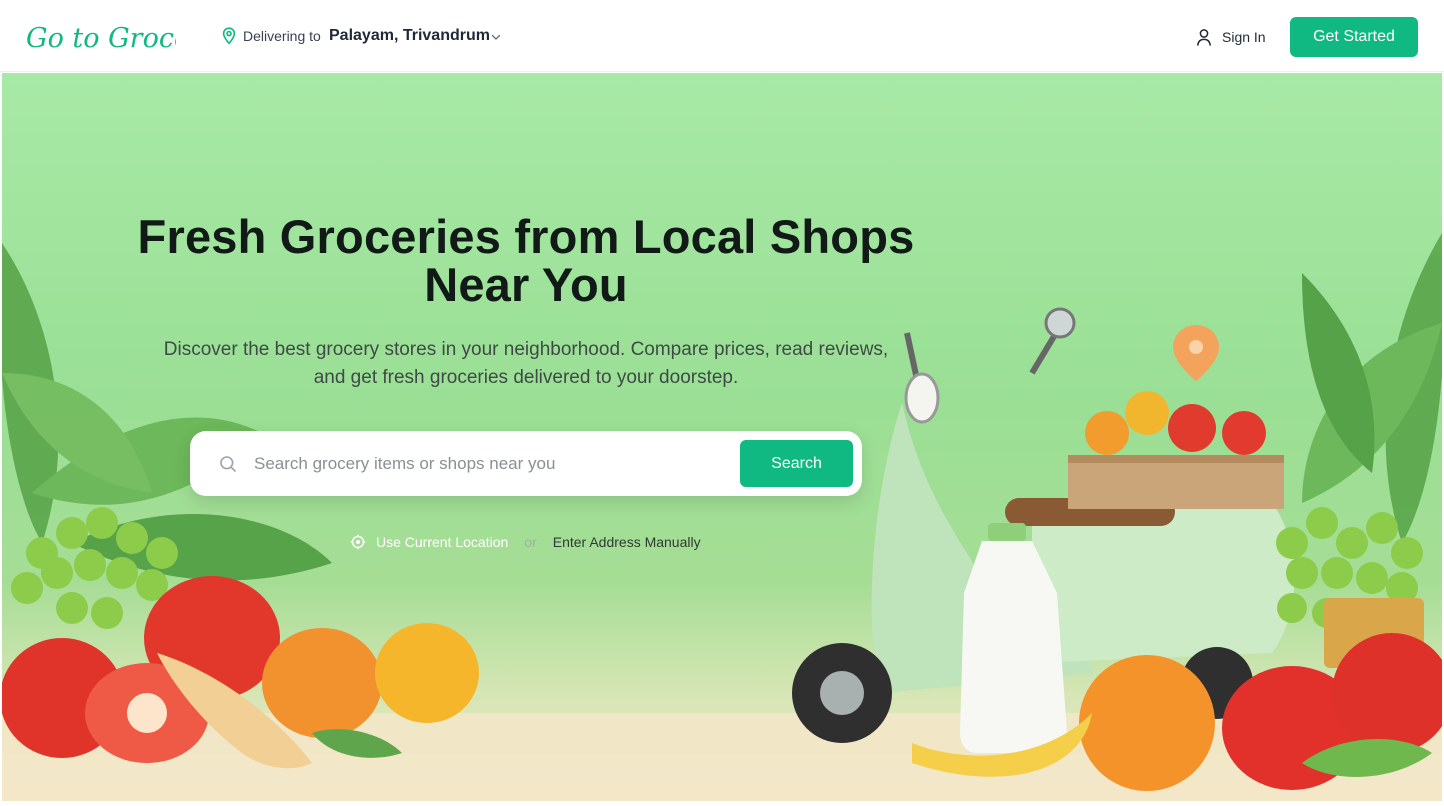 The width and height of the screenshot is (1444, 806). Describe the element at coordinates (796, 463) in the screenshot. I see `search-button: Search` at that location.